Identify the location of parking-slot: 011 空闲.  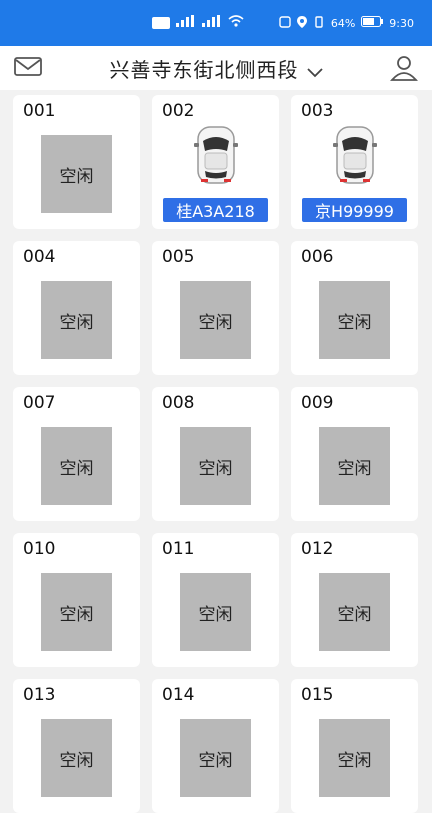
(215, 600).